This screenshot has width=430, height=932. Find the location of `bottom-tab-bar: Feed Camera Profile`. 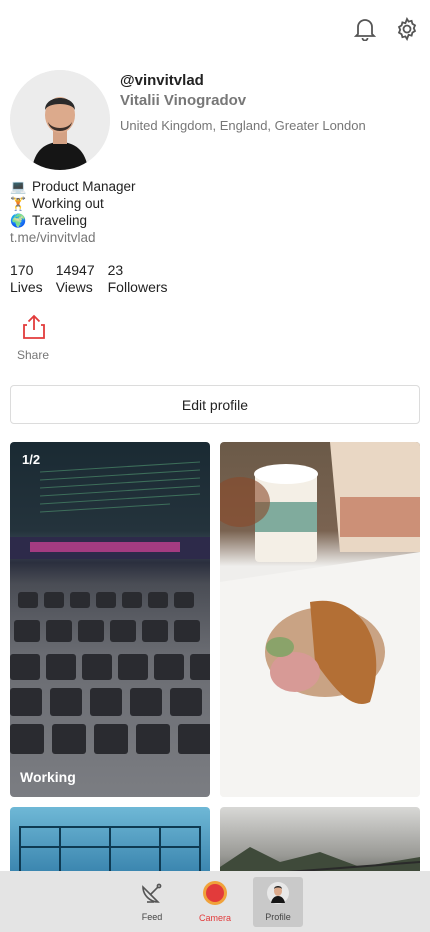

bottom-tab-bar: Feed Camera Profile is located at coordinates (215, 901).